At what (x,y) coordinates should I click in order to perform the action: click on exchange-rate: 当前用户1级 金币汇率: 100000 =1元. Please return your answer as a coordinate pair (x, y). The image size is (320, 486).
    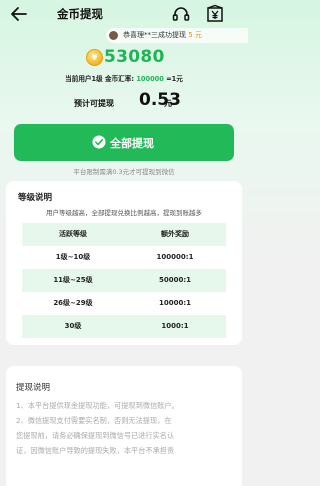
    Looking at the image, I should click on (124, 78).